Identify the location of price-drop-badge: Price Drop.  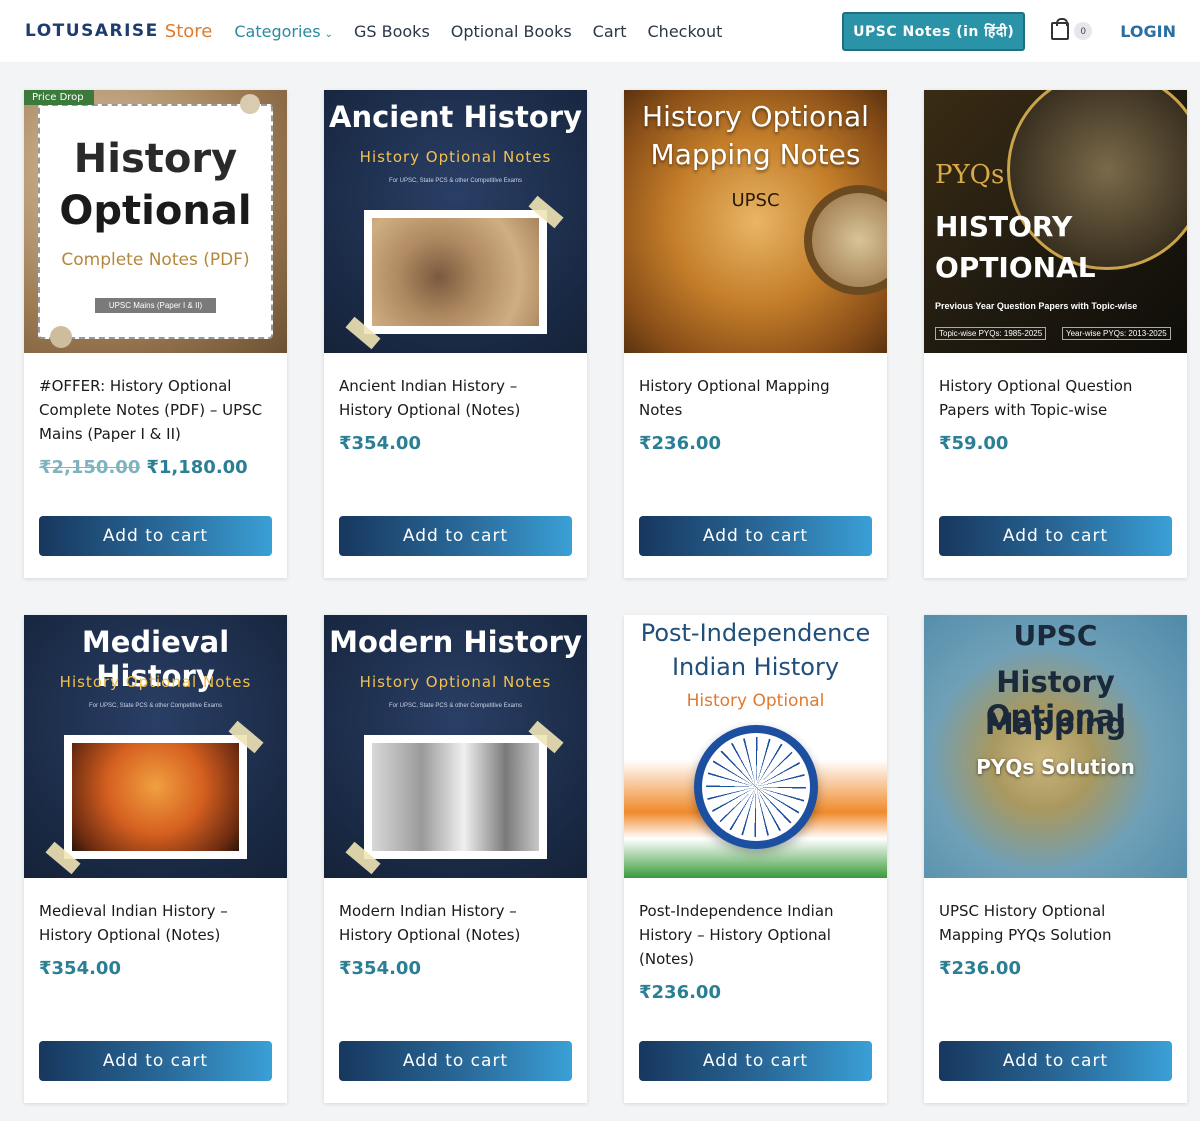
(59, 97).